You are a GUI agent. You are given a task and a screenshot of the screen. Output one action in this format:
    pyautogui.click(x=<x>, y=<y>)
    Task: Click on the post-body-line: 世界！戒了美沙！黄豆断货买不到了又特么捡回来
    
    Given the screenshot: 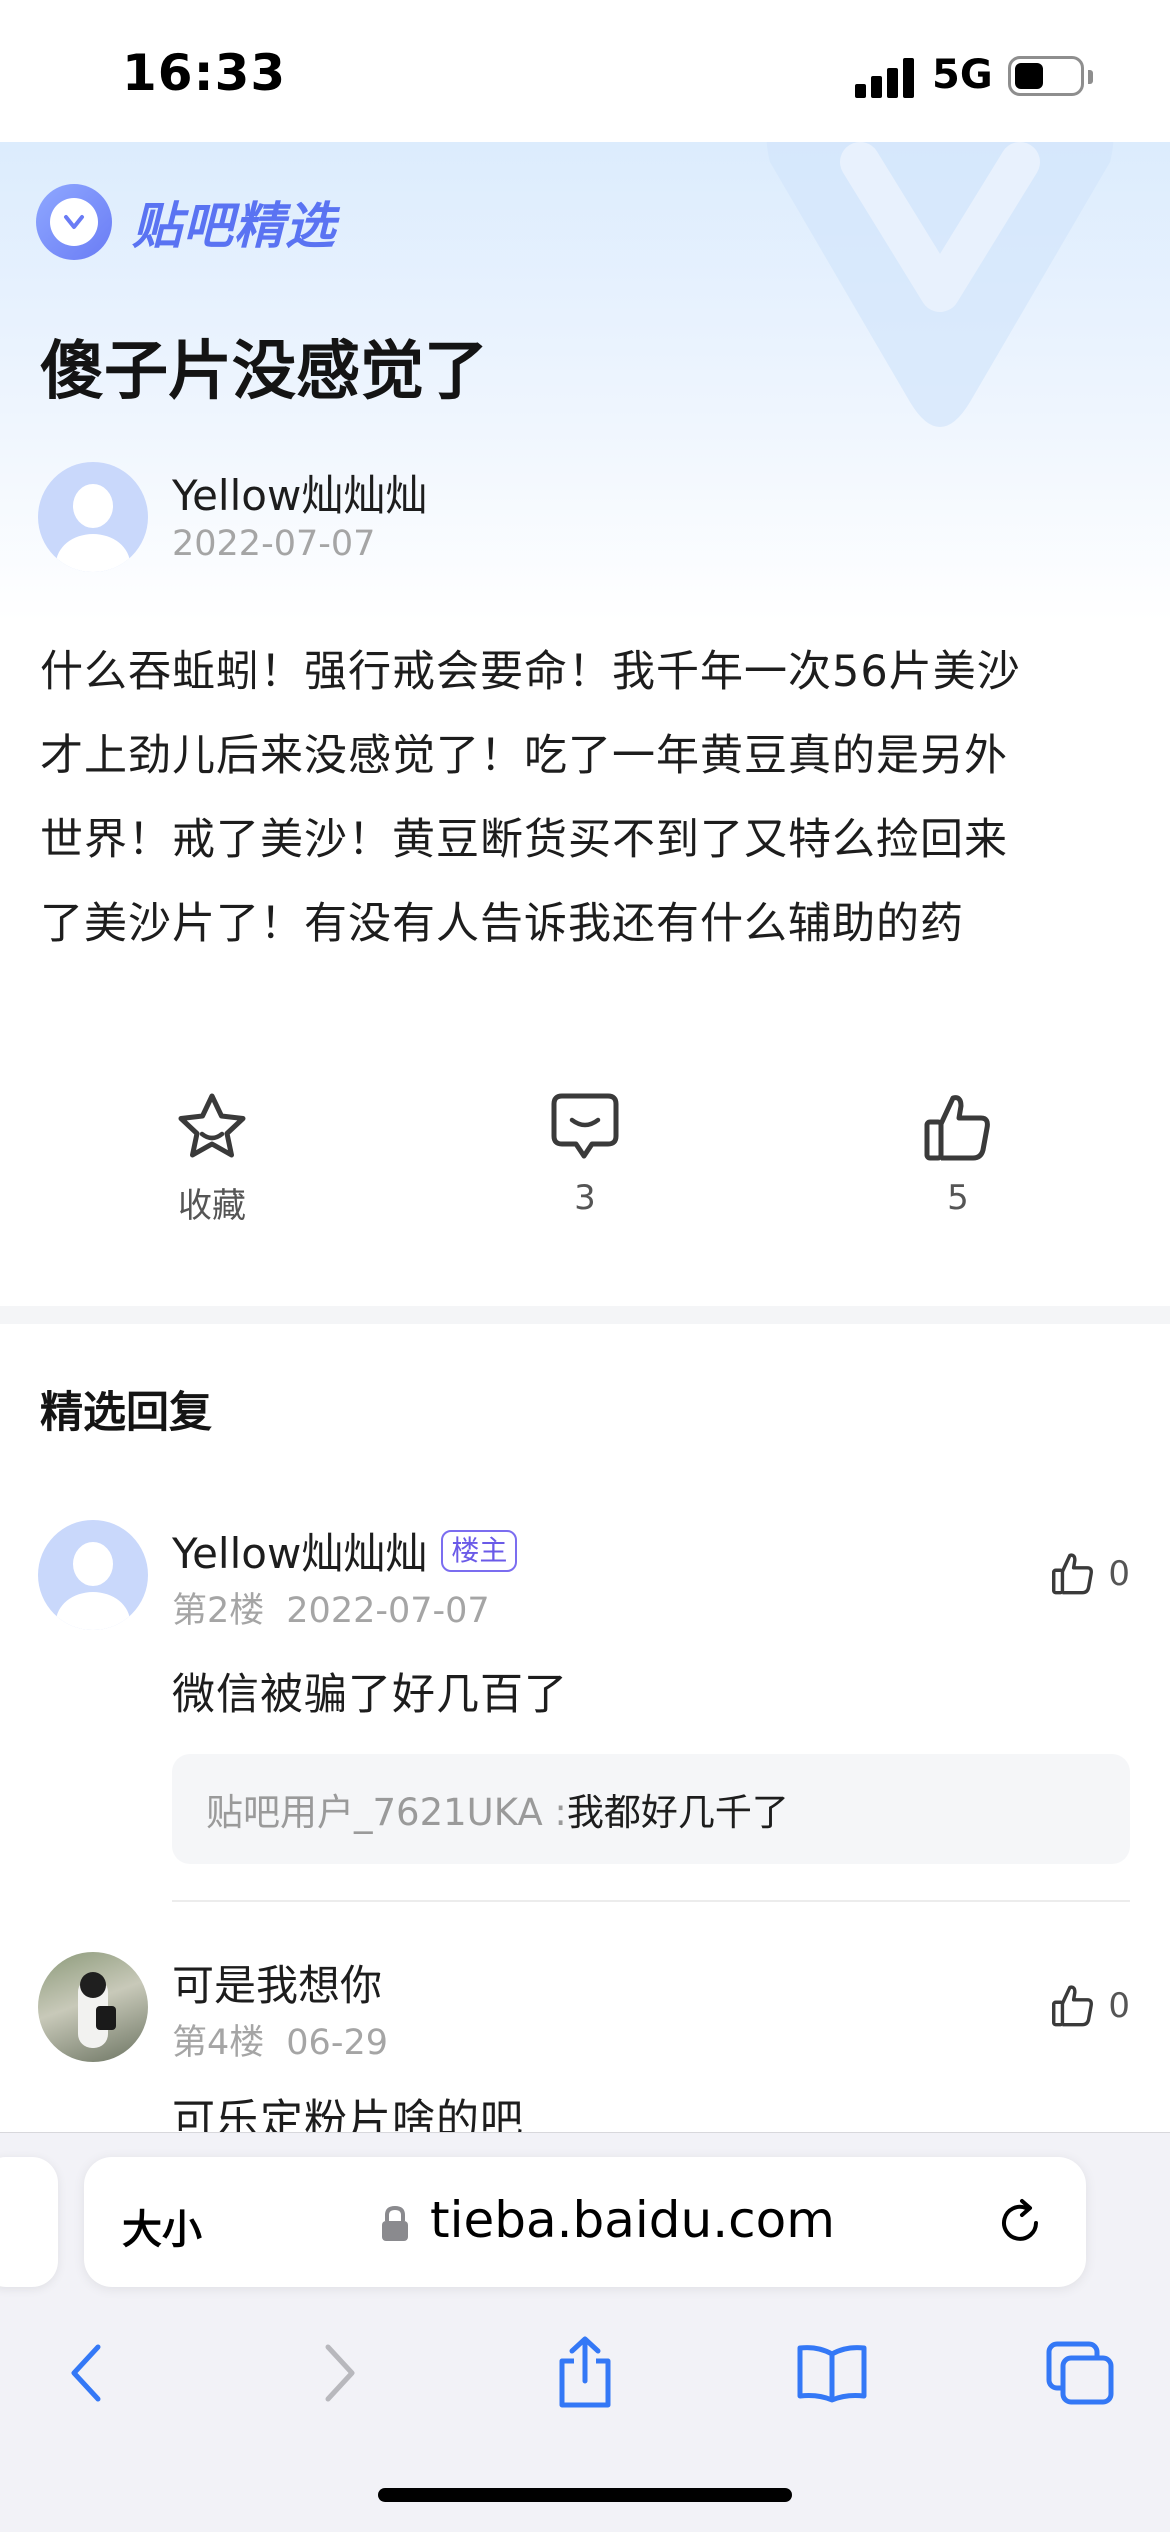 What is the action you would take?
    pyautogui.click(x=524, y=840)
    